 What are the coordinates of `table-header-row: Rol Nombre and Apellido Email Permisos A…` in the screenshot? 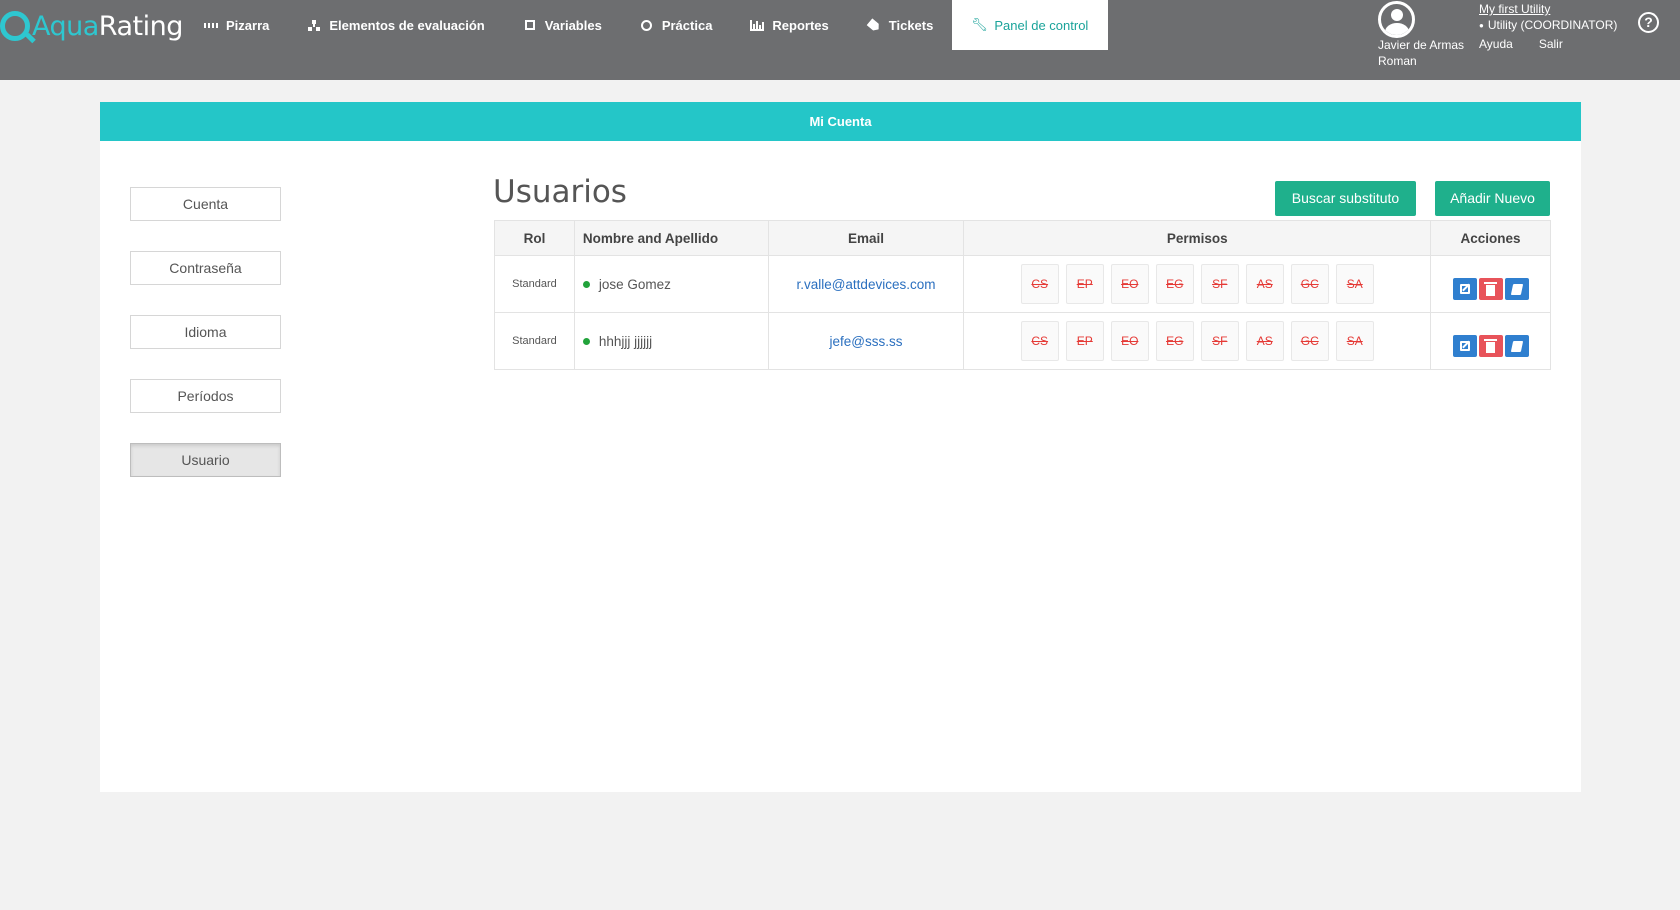 It's located at (1022, 238).